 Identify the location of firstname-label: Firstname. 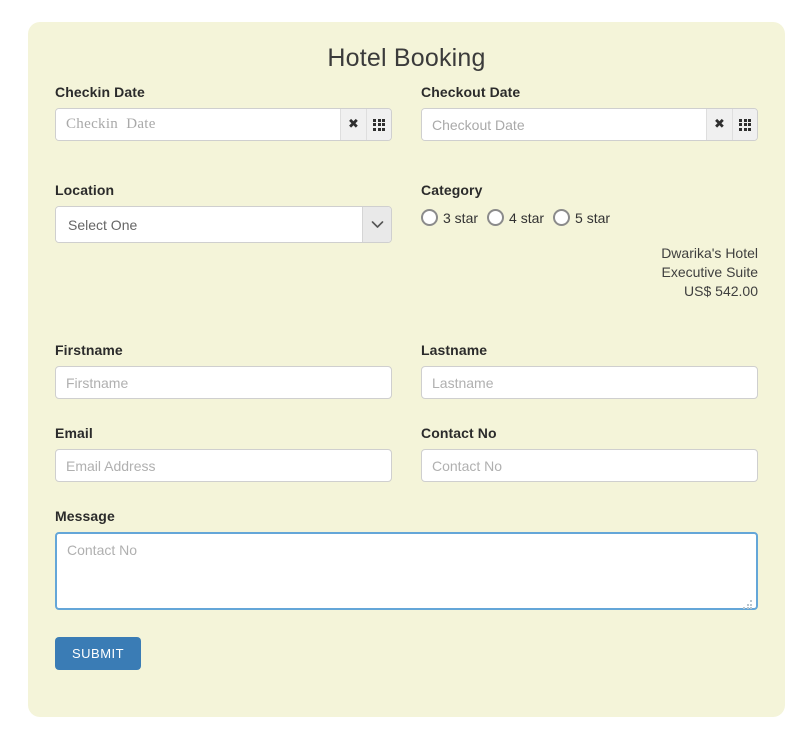
(89, 350).